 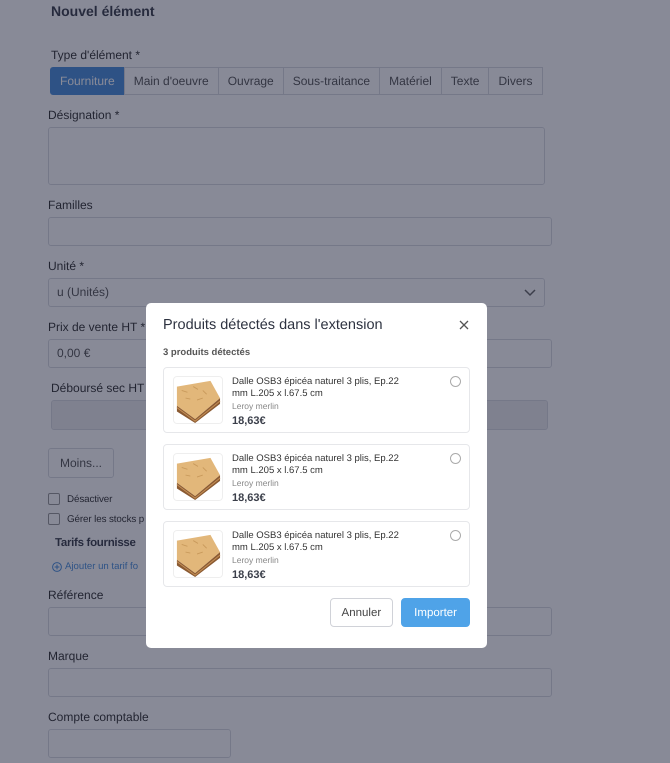 I want to click on type-tab: Texte, so click(x=465, y=81).